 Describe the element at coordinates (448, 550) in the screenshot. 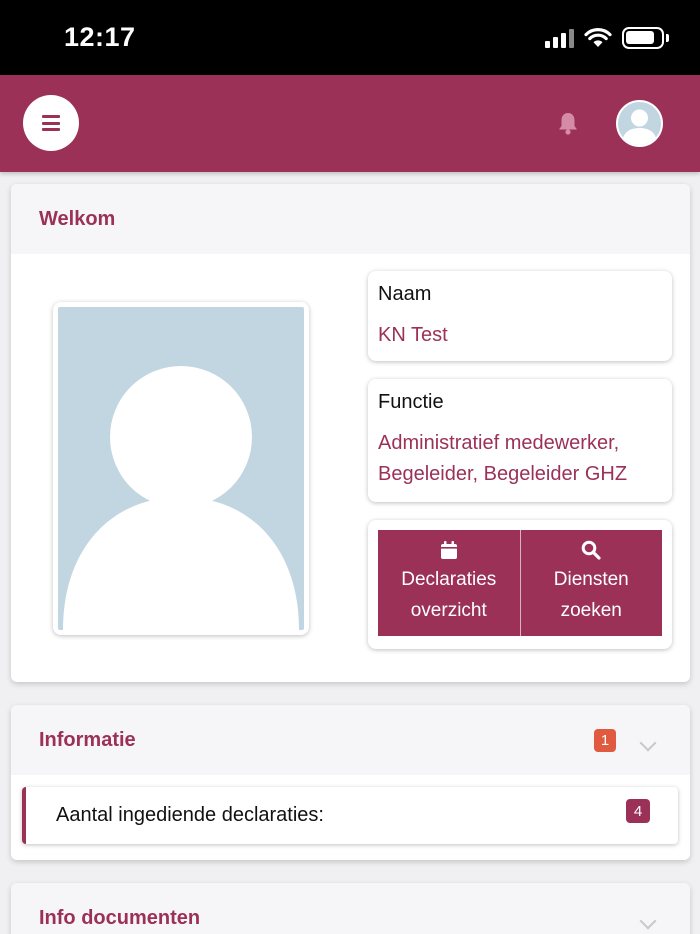

I see `calendar-icon` at that location.